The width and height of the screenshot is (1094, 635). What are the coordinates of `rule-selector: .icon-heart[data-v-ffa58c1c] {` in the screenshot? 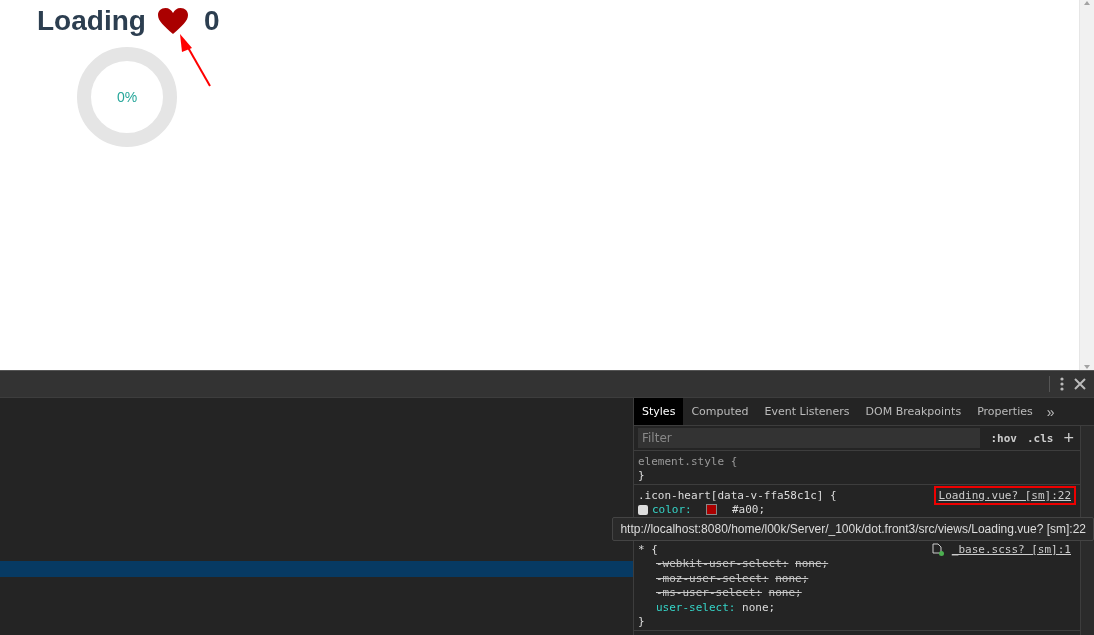 It's located at (737, 495).